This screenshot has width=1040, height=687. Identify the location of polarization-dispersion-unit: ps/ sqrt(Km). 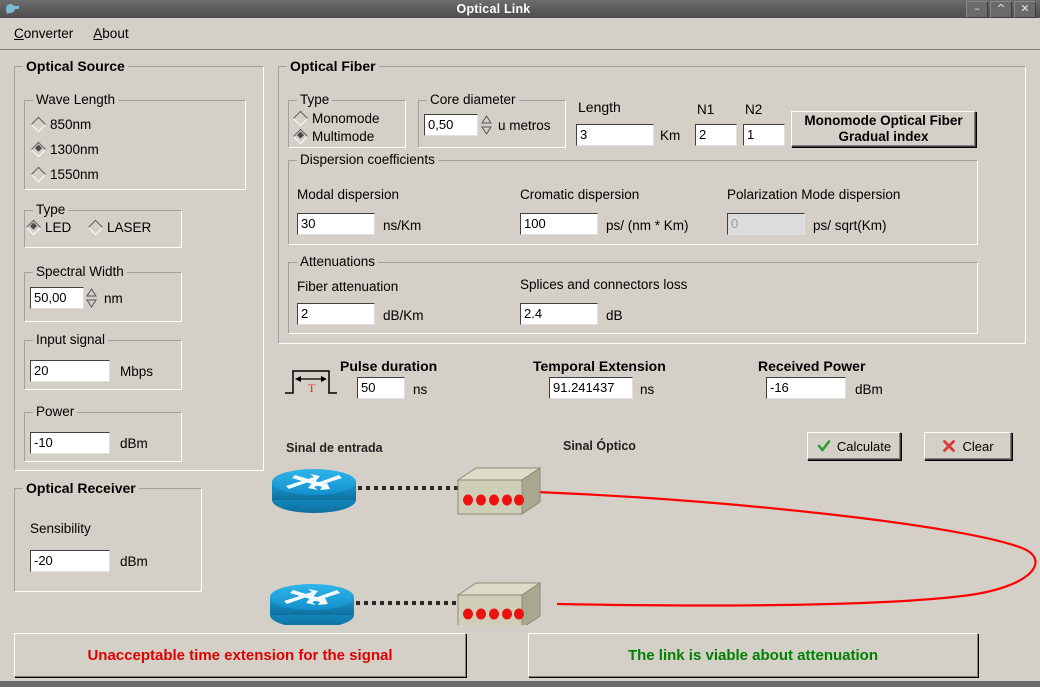
(850, 225).